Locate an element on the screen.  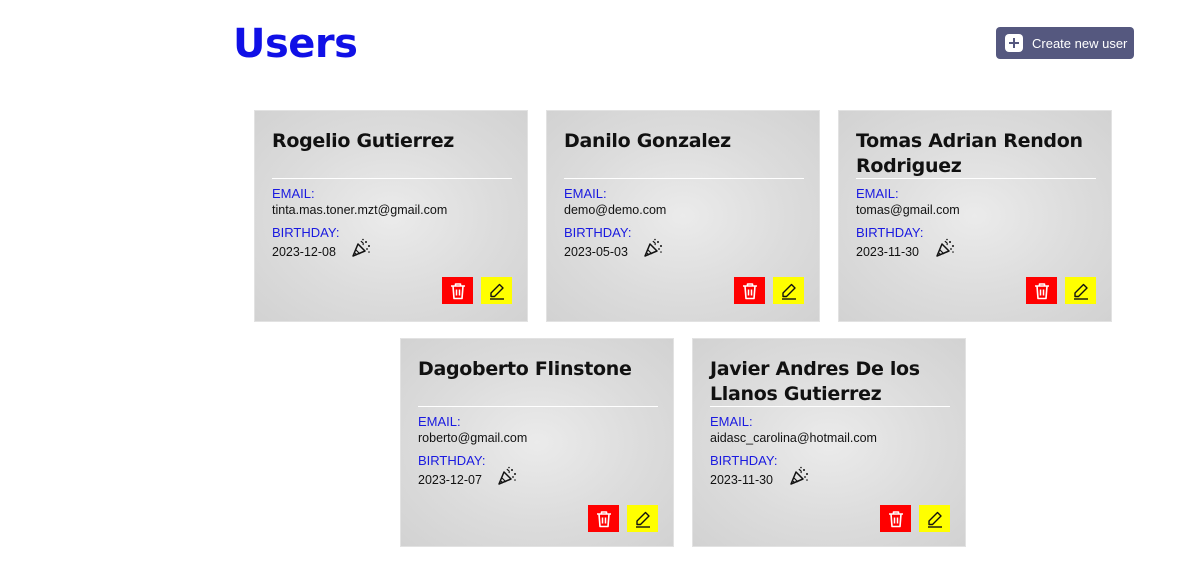
email-value: demo@demo.com is located at coordinates (615, 210).